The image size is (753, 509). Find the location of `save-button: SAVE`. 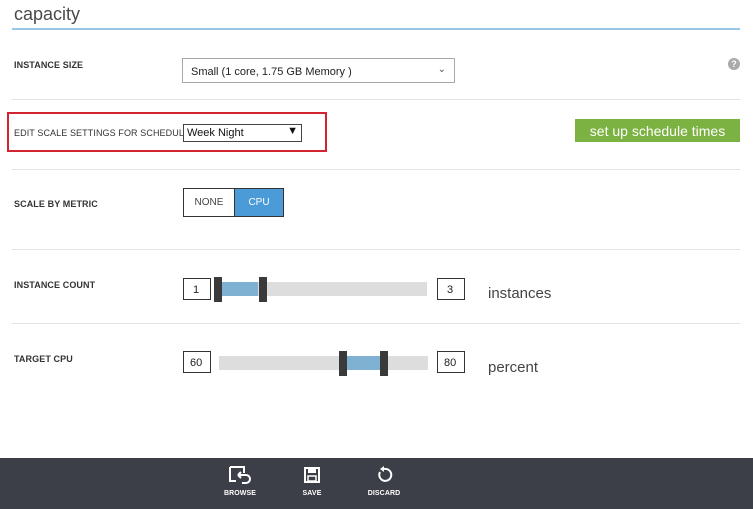

save-button: SAVE is located at coordinates (312, 480).